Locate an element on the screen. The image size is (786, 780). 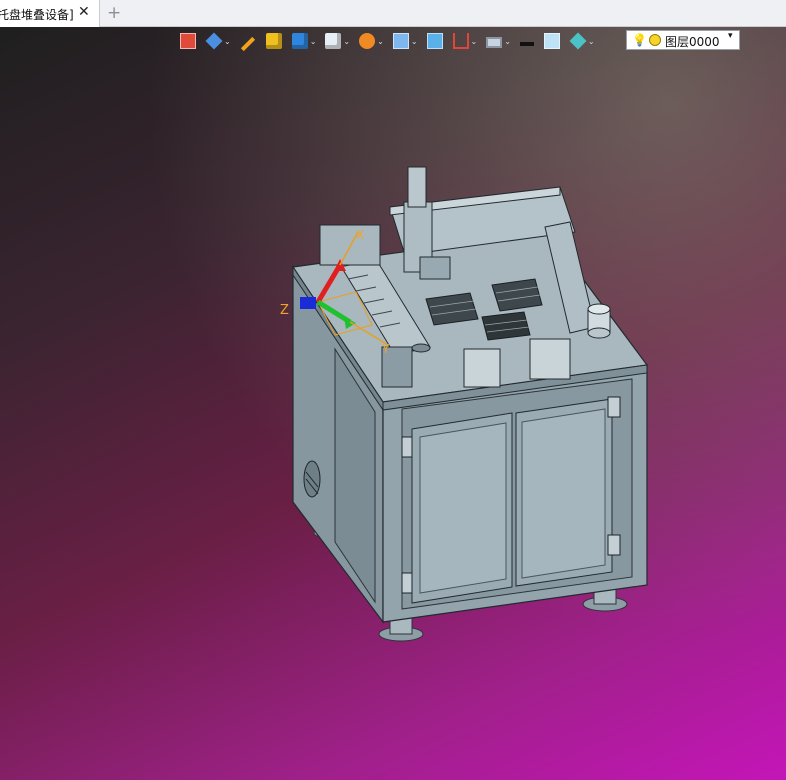
door-panel-left is located at coordinates (463, 508).